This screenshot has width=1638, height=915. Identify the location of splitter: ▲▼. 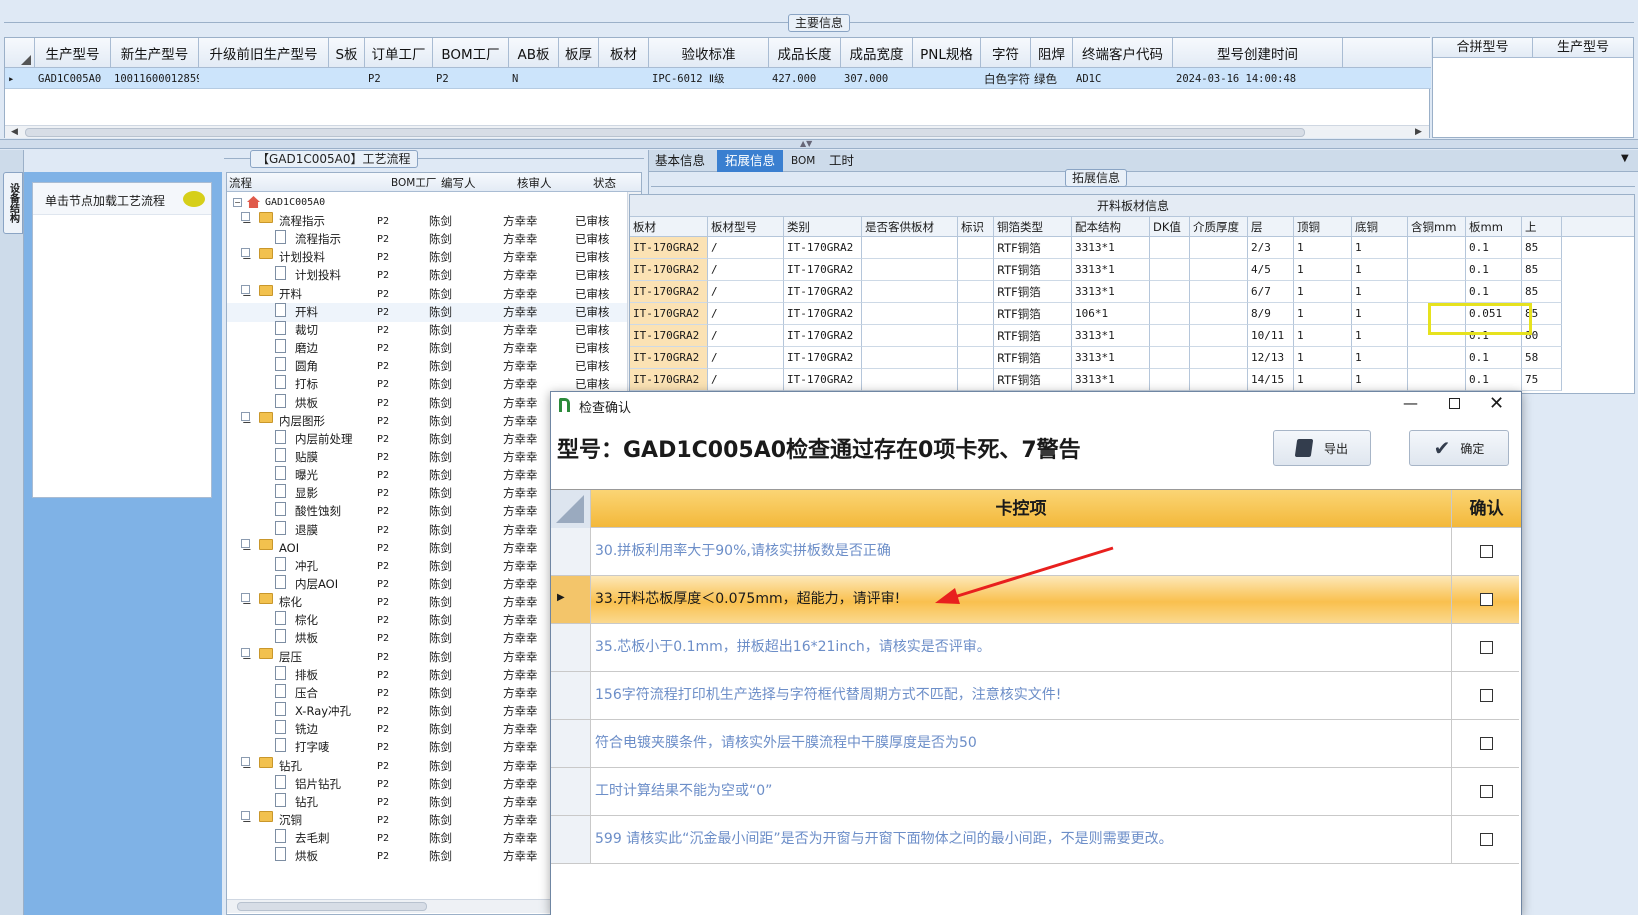
(819, 144).